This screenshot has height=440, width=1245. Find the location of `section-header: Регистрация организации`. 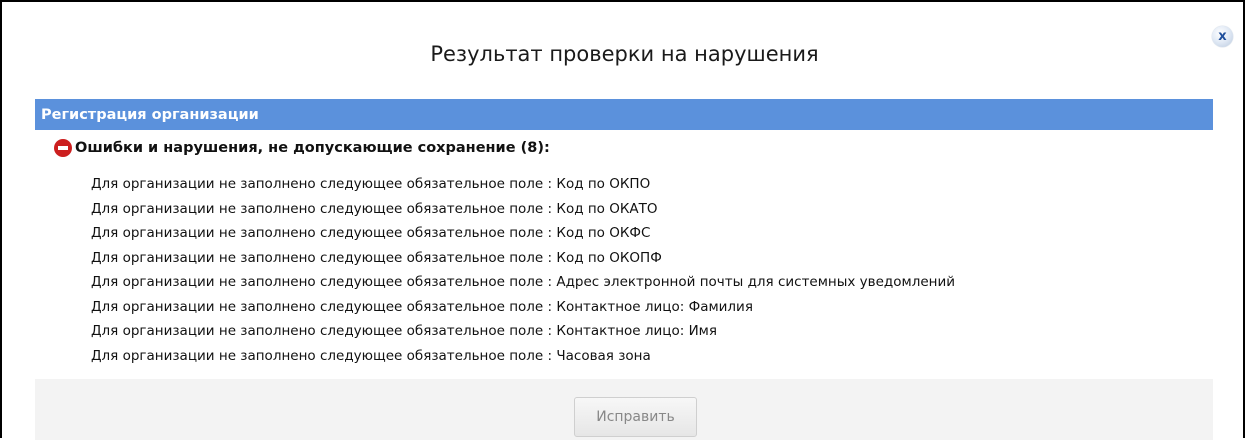

section-header: Регистрация организации is located at coordinates (624, 114).